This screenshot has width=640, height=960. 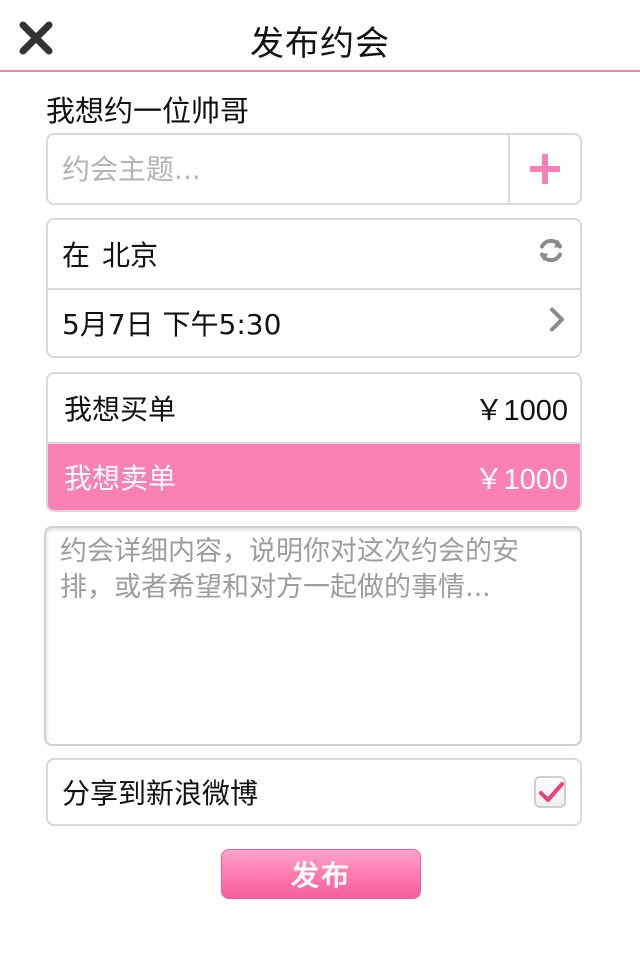 I want to click on plus-icon, so click(x=545, y=169).